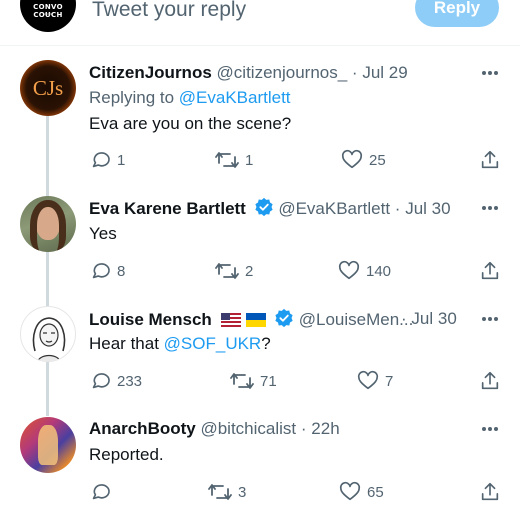 This screenshot has height=520, width=520. I want to click on replying-to-label: Replying to @EvaKBartlett, so click(190, 98).